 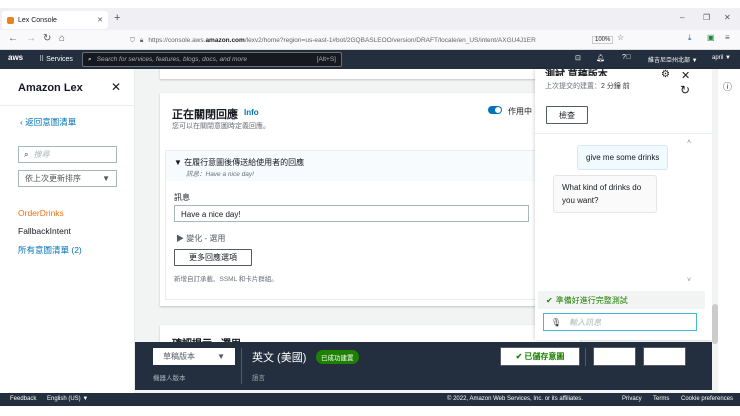 What do you see at coordinates (605, 194) in the screenshot?
I see `bot-message: What kind of drinks do you want?` at bounding box center [605, 194].